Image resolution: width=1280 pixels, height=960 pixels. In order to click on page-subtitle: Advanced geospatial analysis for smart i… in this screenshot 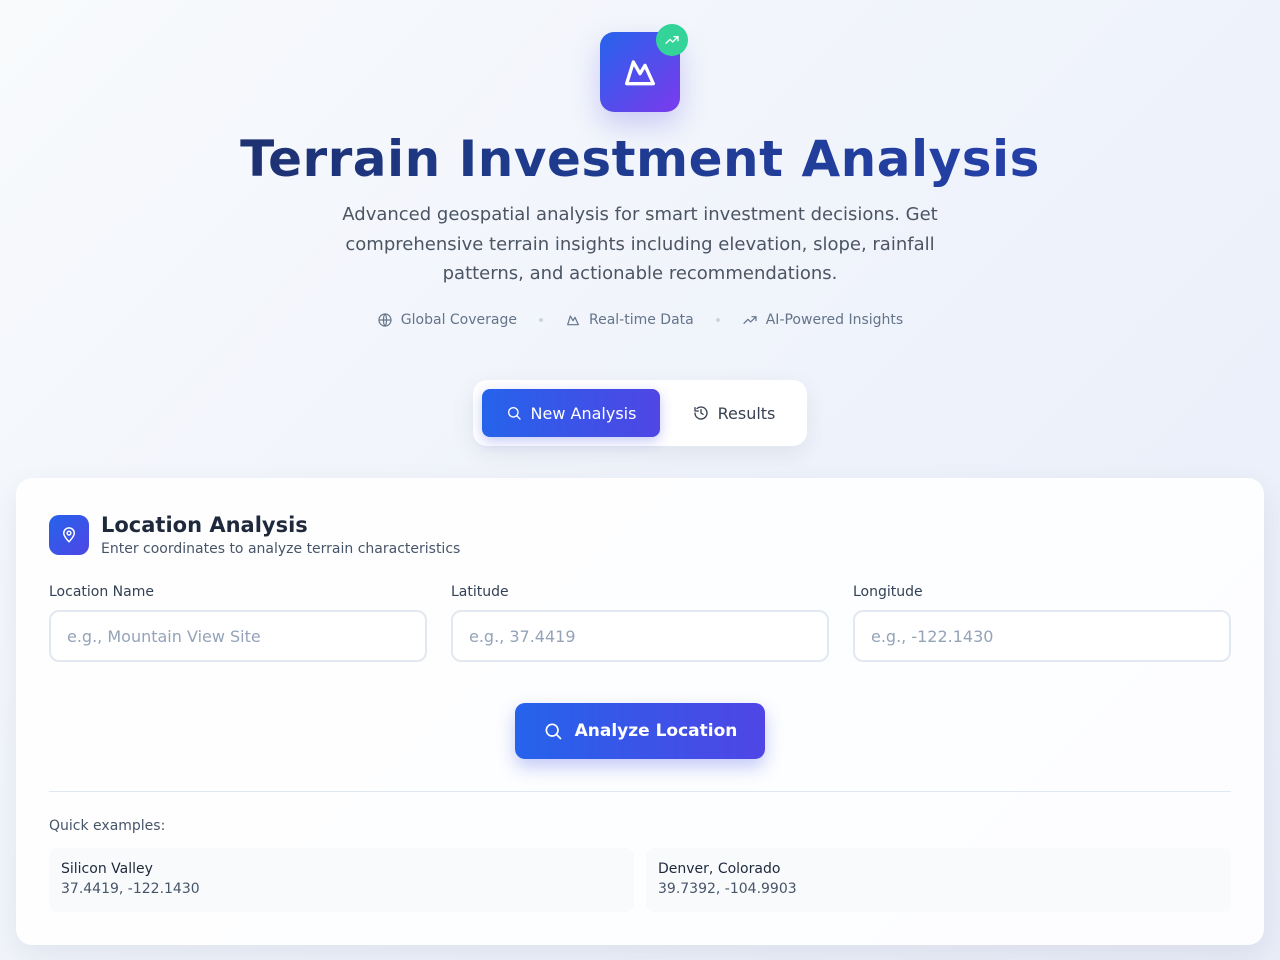, I will do `click(640, 244)`.